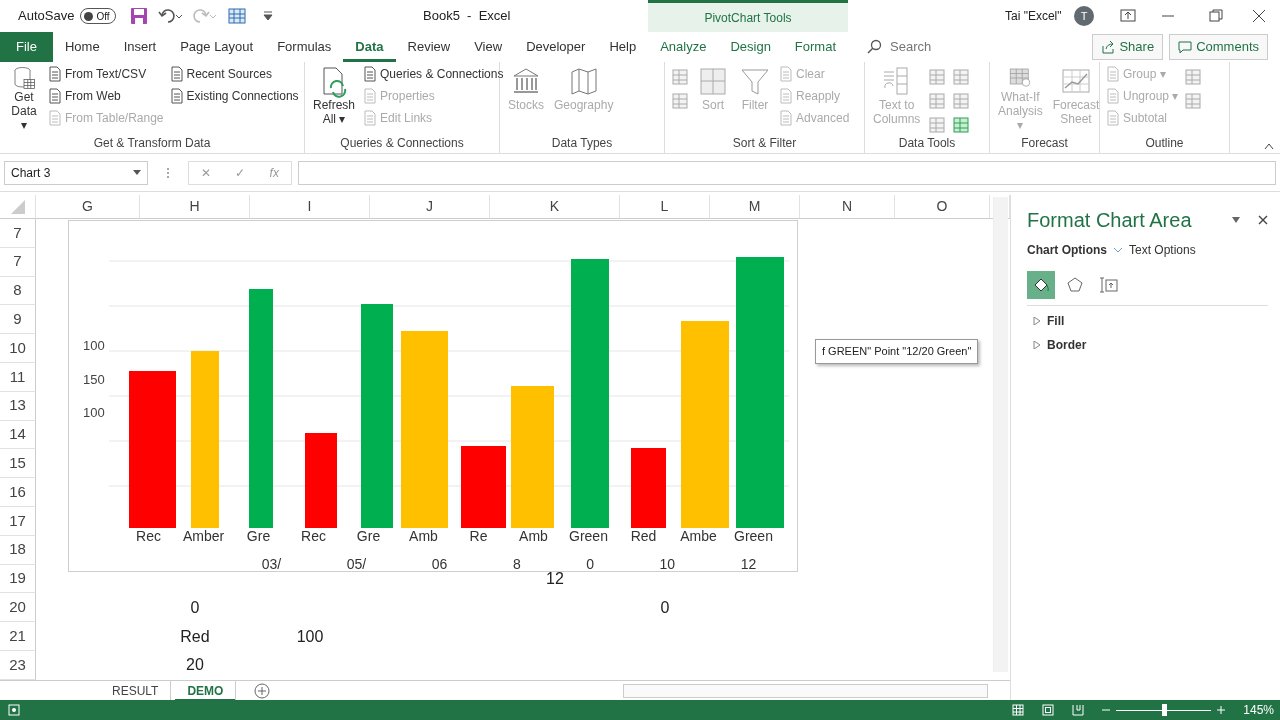 The height and width of the screenshot is (720, 1280). Describe the element at coordinates (262, 690) in the screenshot. I see `add-sheet-icon` at that location.